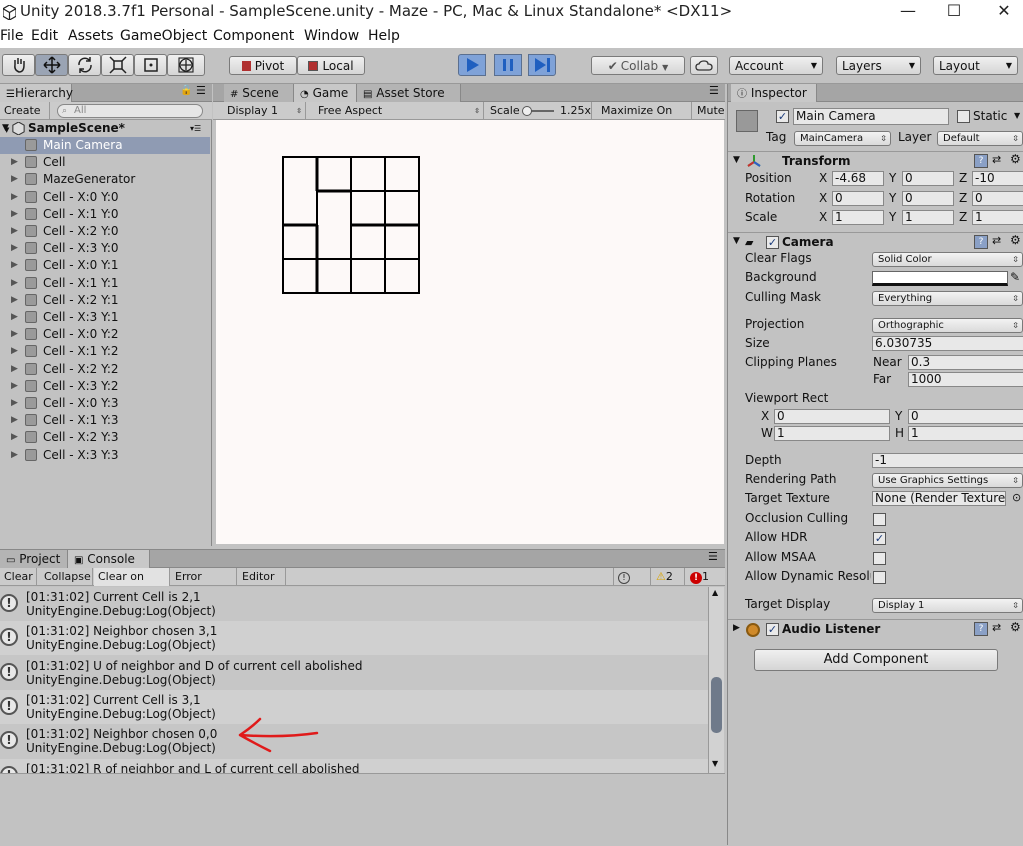 Image resolution: width=1023 pixels, height=846 pixels. I want to click on account-dropdown: Account ▼, so click(776, 65).